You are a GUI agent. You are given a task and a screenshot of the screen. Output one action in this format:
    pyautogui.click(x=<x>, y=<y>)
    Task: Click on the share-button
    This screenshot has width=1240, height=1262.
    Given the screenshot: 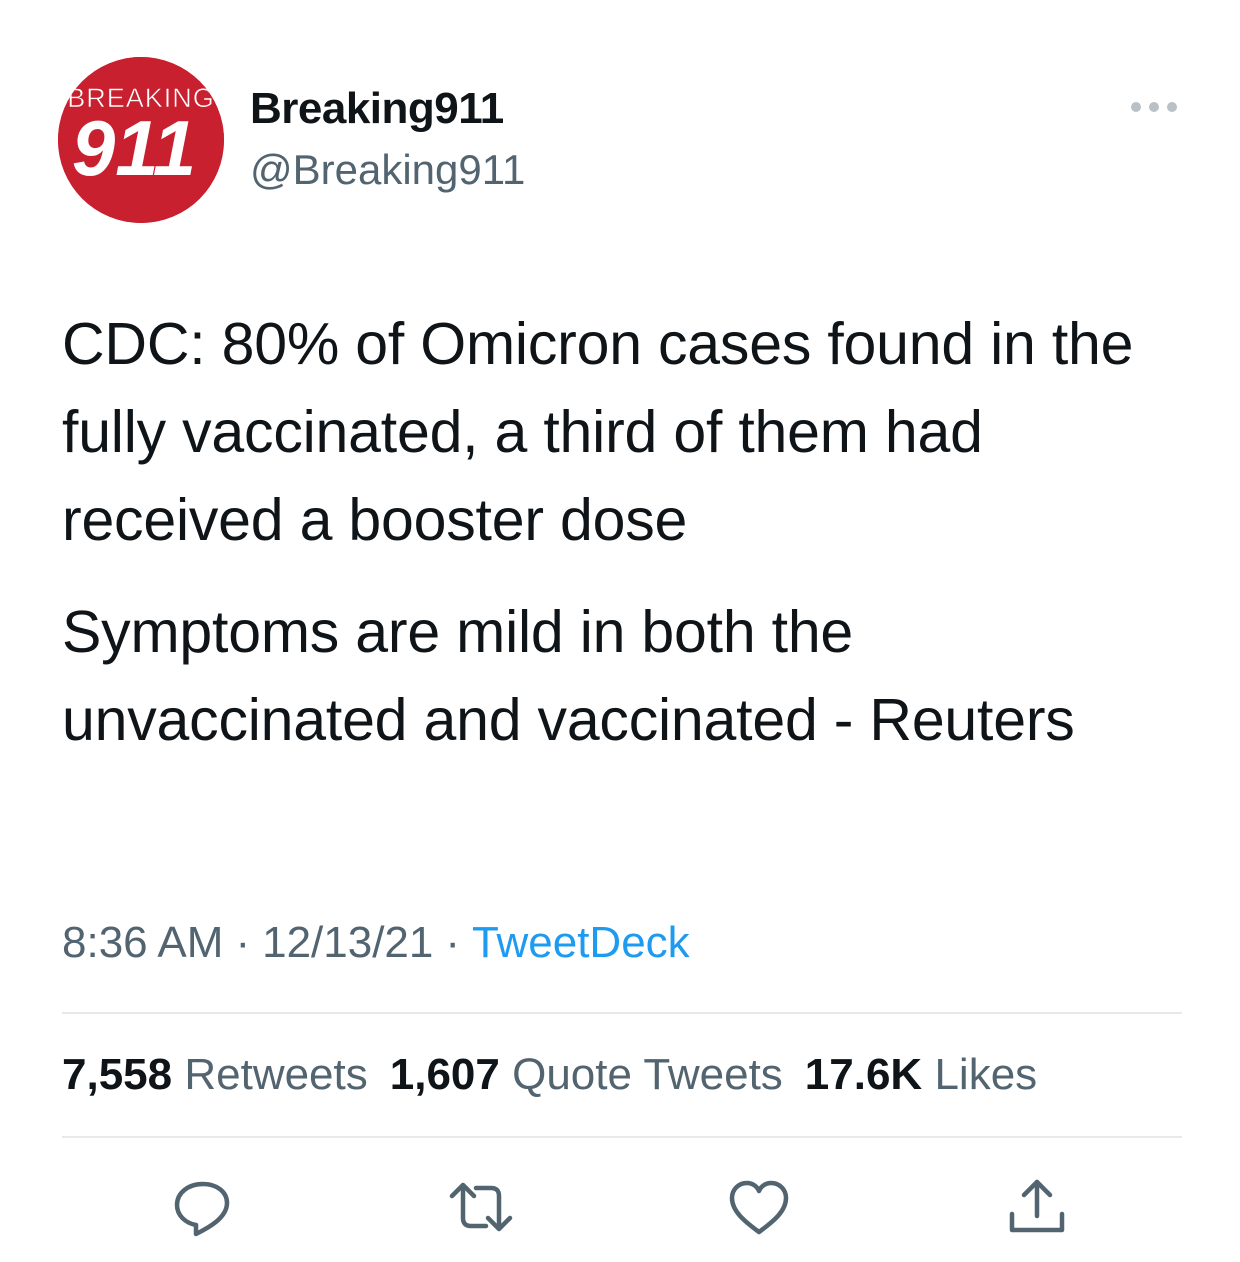 What is the action you would take?
    pyautogui.click(x=1037, y=1207)
    